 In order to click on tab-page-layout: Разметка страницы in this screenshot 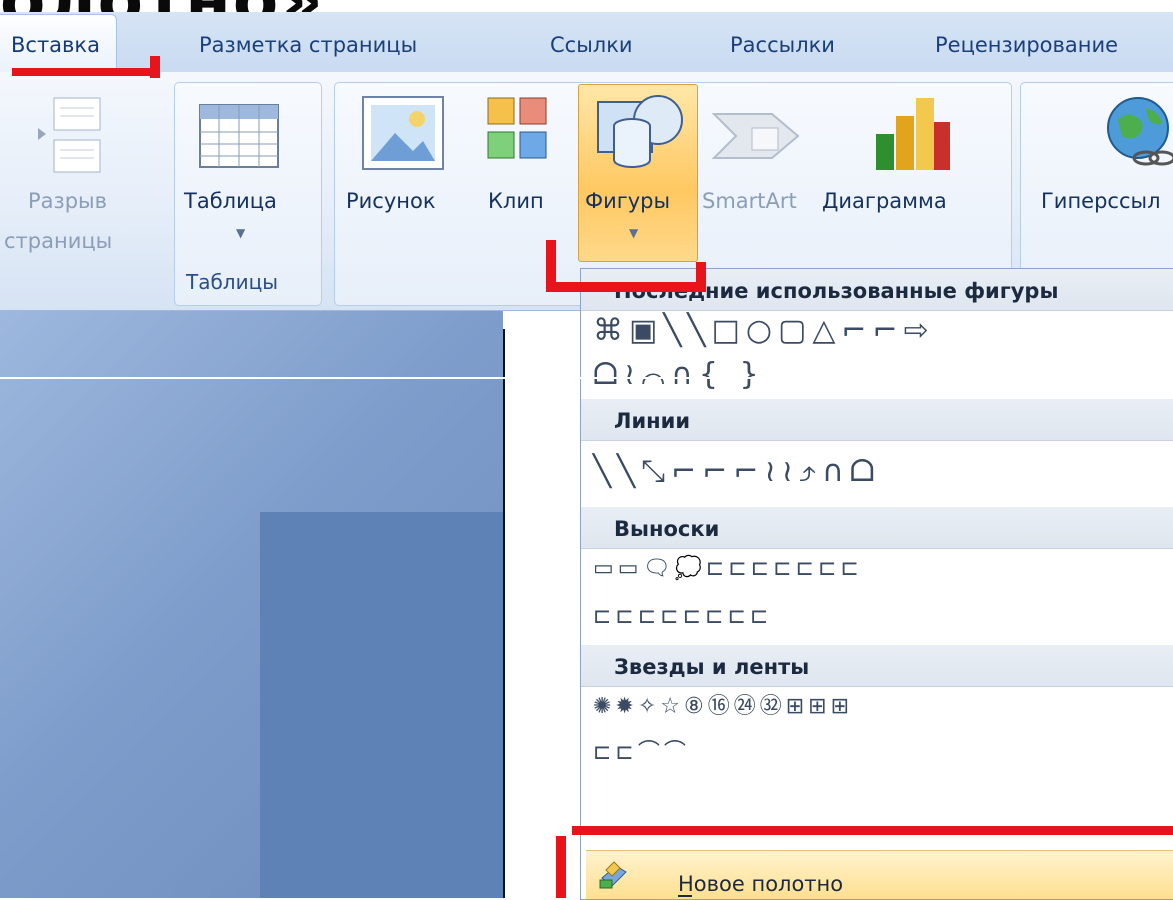, I will do `click(308, 45)`.